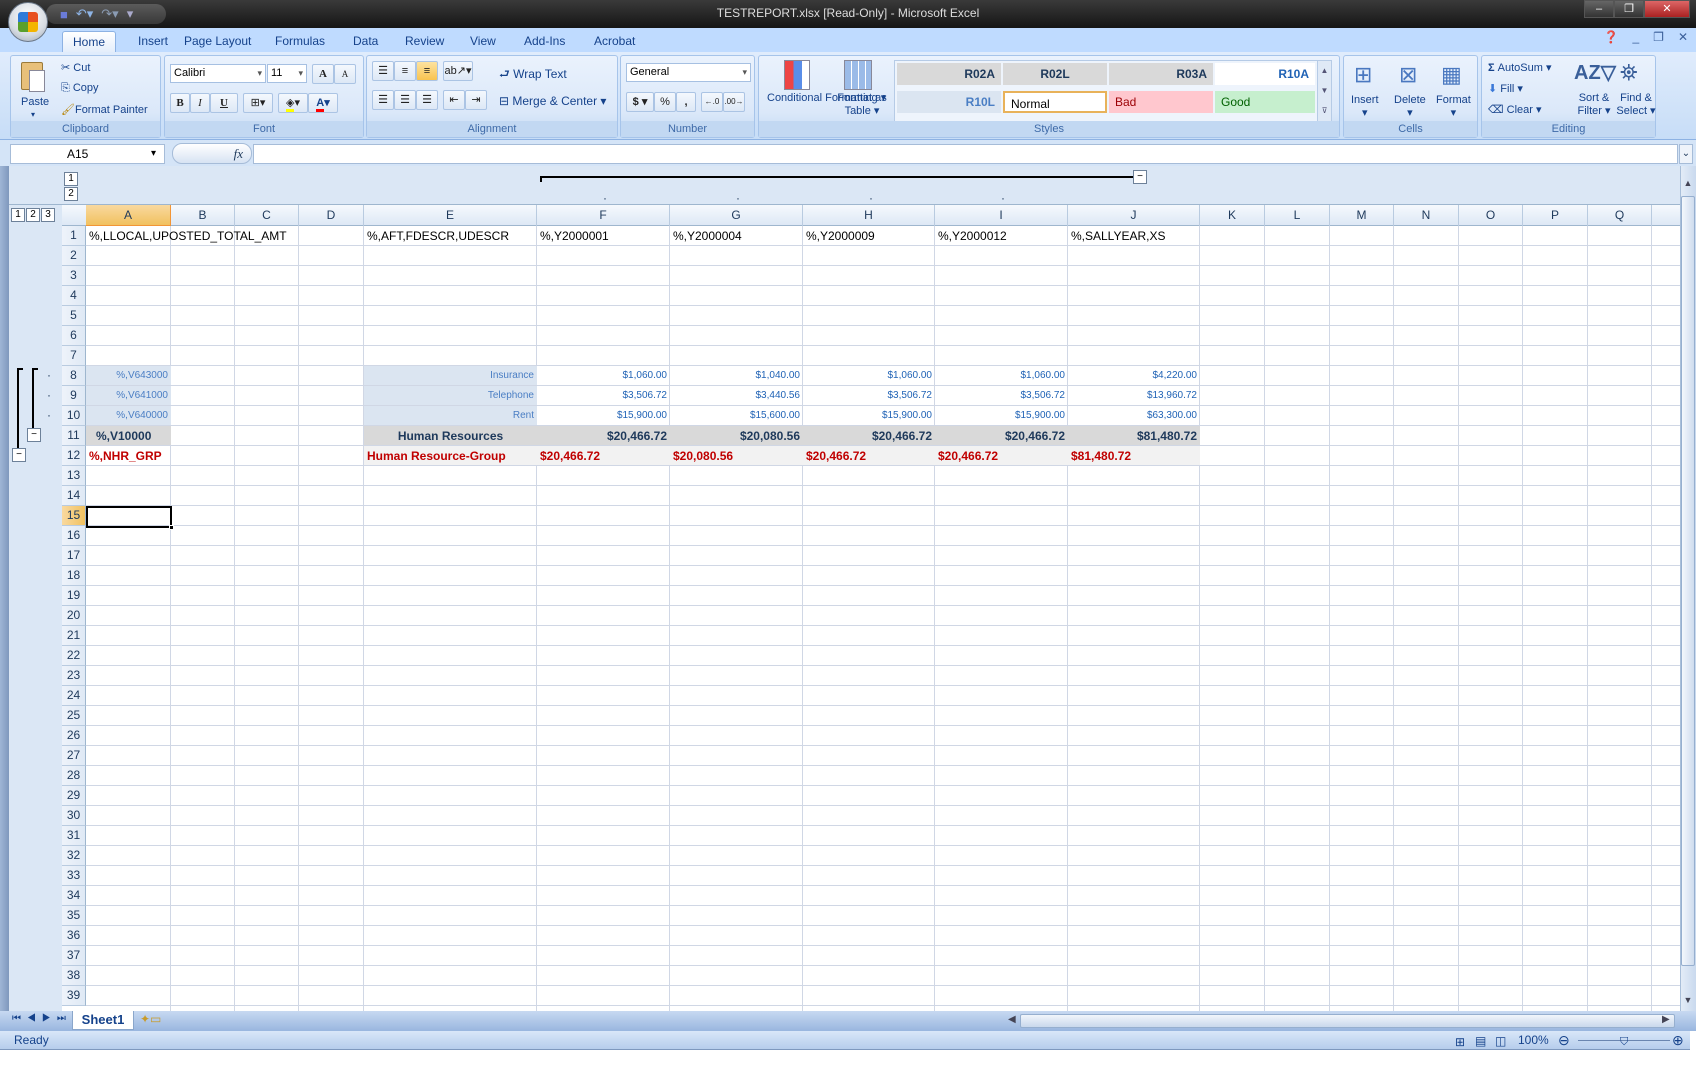 The image size is (1696, 1066). I want to click on clear-button: ⌫ Clear ▾, so click(1515, 109).